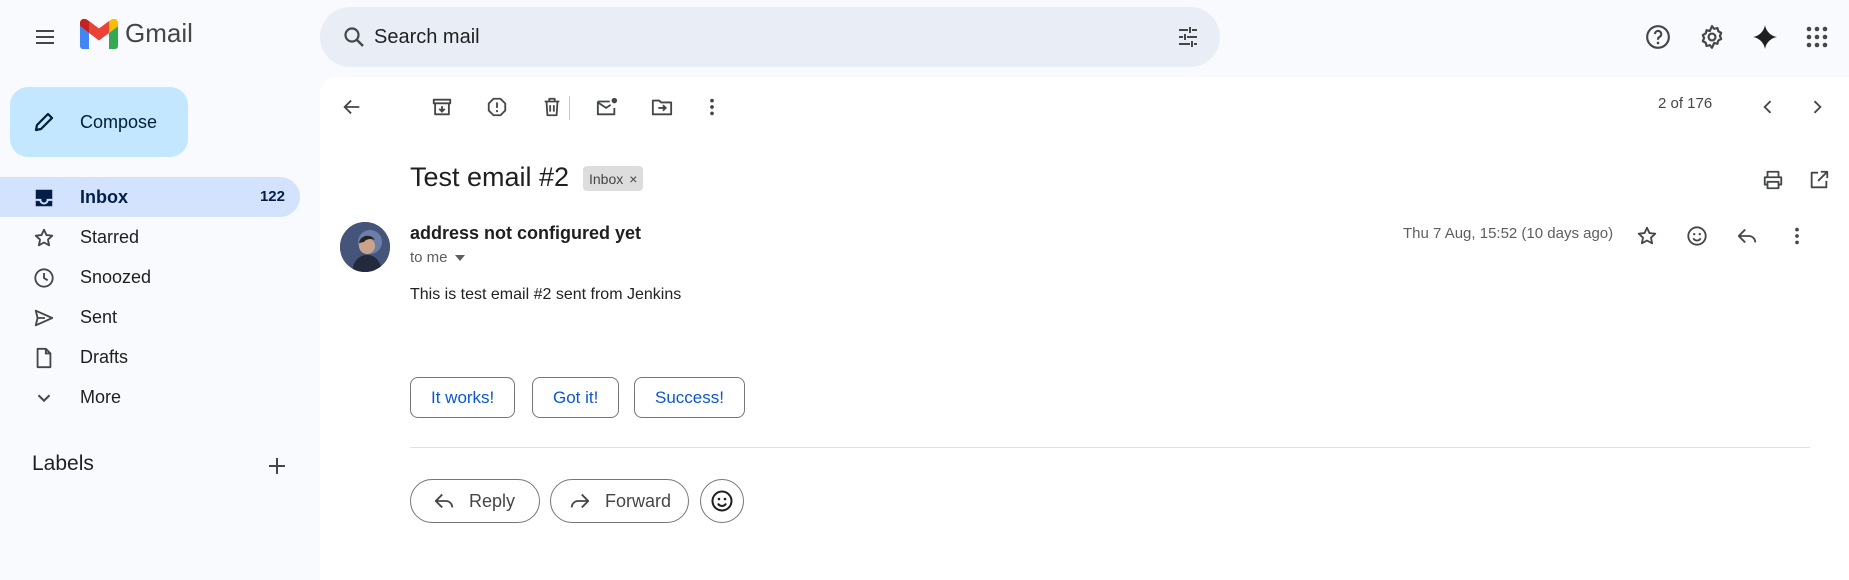 The height and width of the screenshot is (580, 1849). Describe the element at coordinates (429, 257) in the screenshot. I see `recipient-text: to me` at that location.